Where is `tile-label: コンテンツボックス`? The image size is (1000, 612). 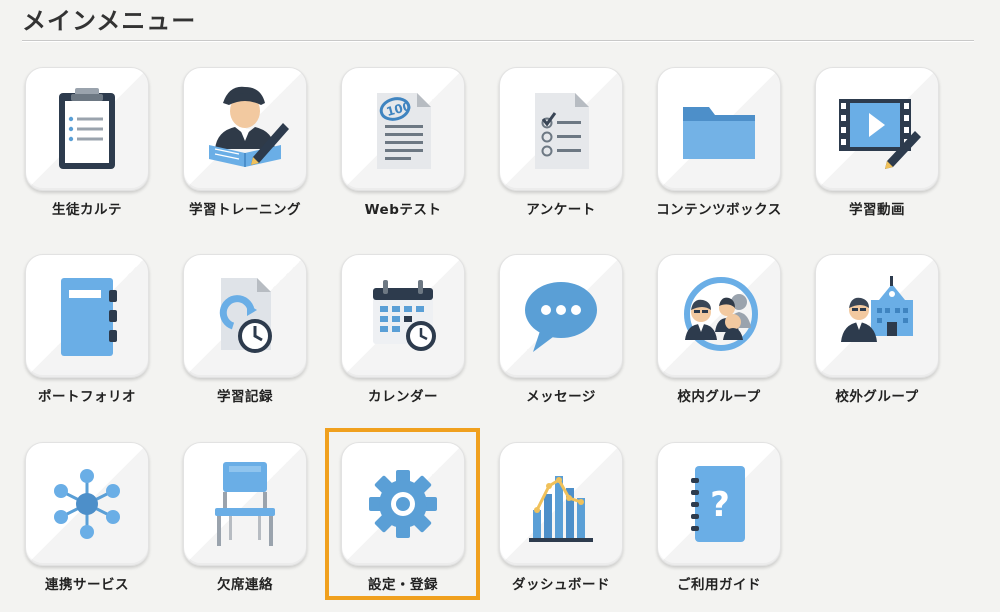
tile-label: コンテンツボックス is located at coordinates (719, 210).